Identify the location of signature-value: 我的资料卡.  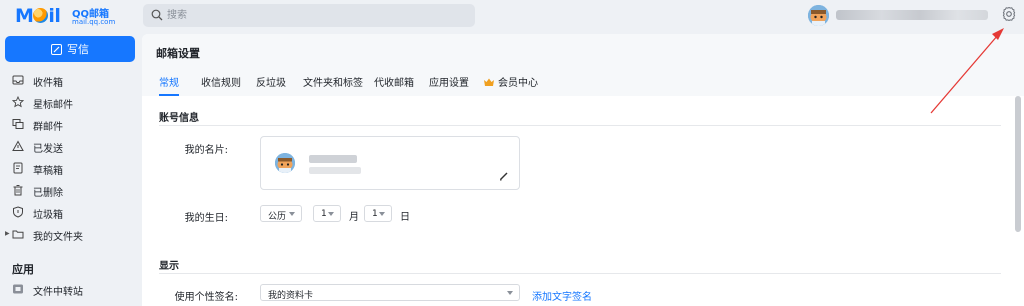
(291, 296).